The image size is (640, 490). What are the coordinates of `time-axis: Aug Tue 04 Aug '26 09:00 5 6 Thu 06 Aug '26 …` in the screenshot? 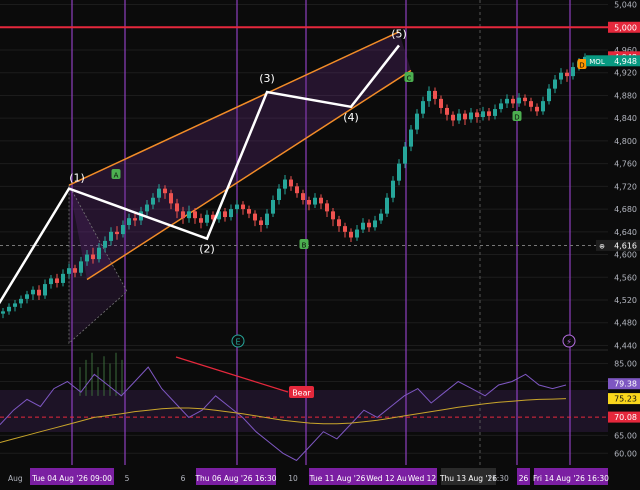 It's located at (320, 477).